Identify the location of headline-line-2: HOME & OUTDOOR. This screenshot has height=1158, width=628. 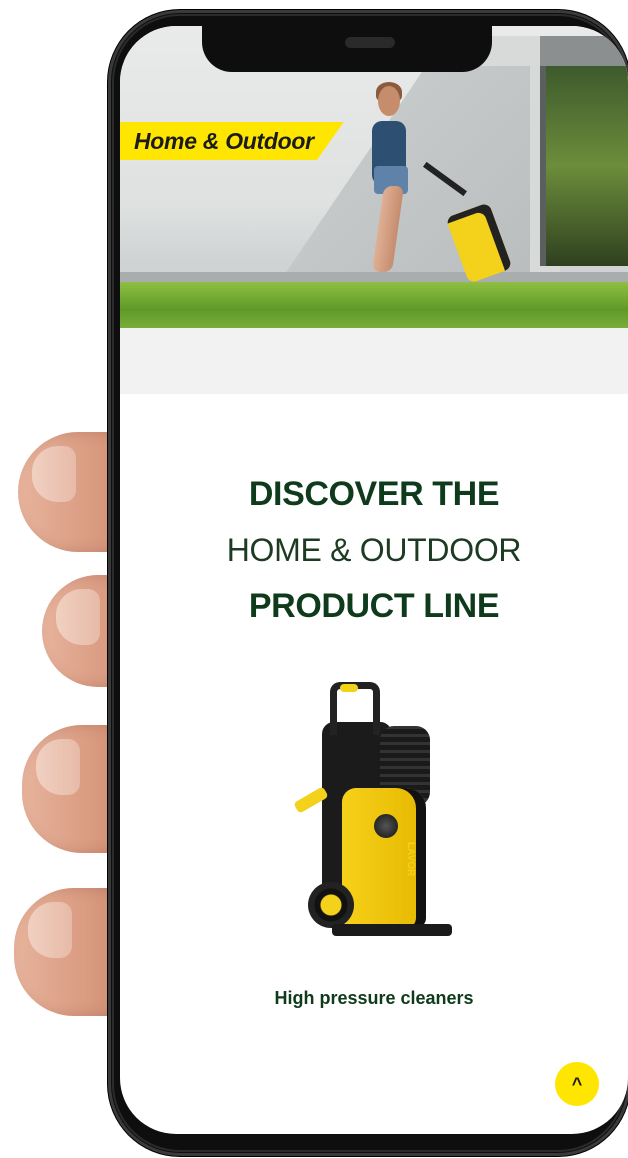
(374, 550).